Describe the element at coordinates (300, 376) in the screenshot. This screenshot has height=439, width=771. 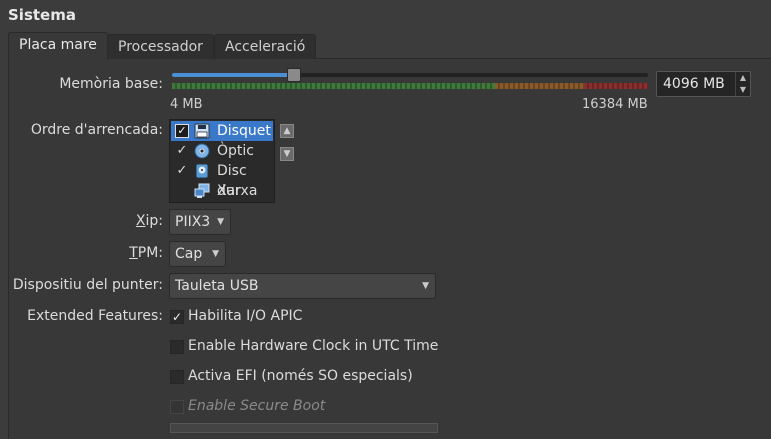
I see `efi-label: Activa EFI (només SO especials)` at that location.